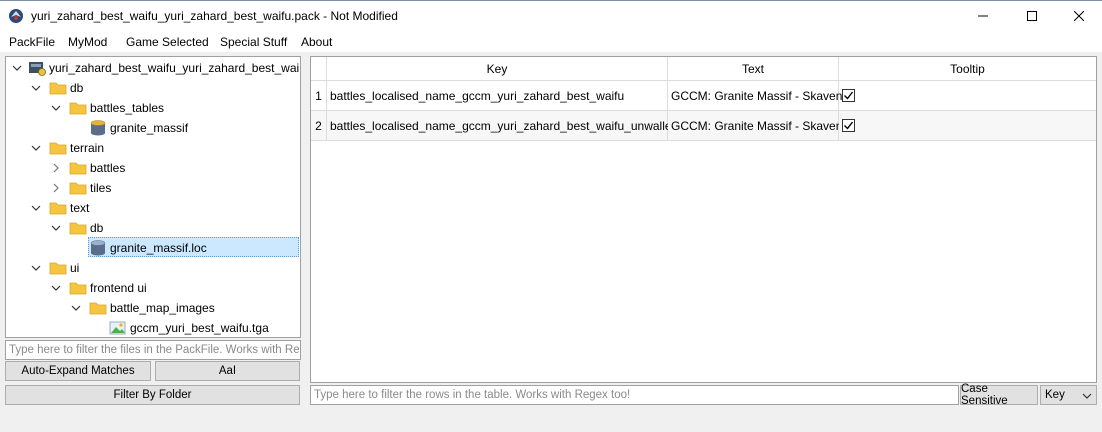 Image resolution: width=1102 pixels, height=432 pixels. I want to click on tree-label-battle-map-images: battle_map_images, so click(162, 308).